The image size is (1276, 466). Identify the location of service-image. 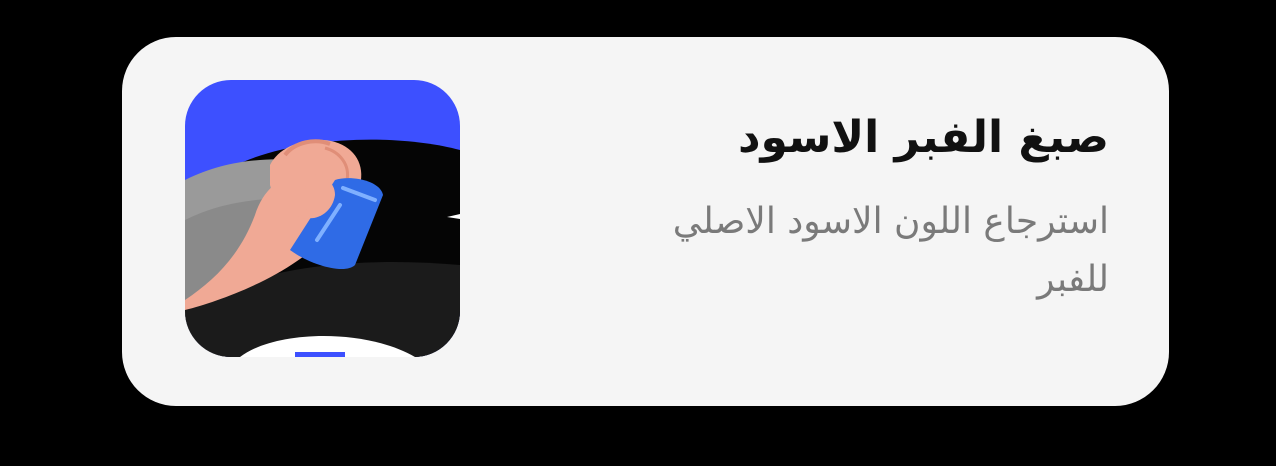
(322, 218).